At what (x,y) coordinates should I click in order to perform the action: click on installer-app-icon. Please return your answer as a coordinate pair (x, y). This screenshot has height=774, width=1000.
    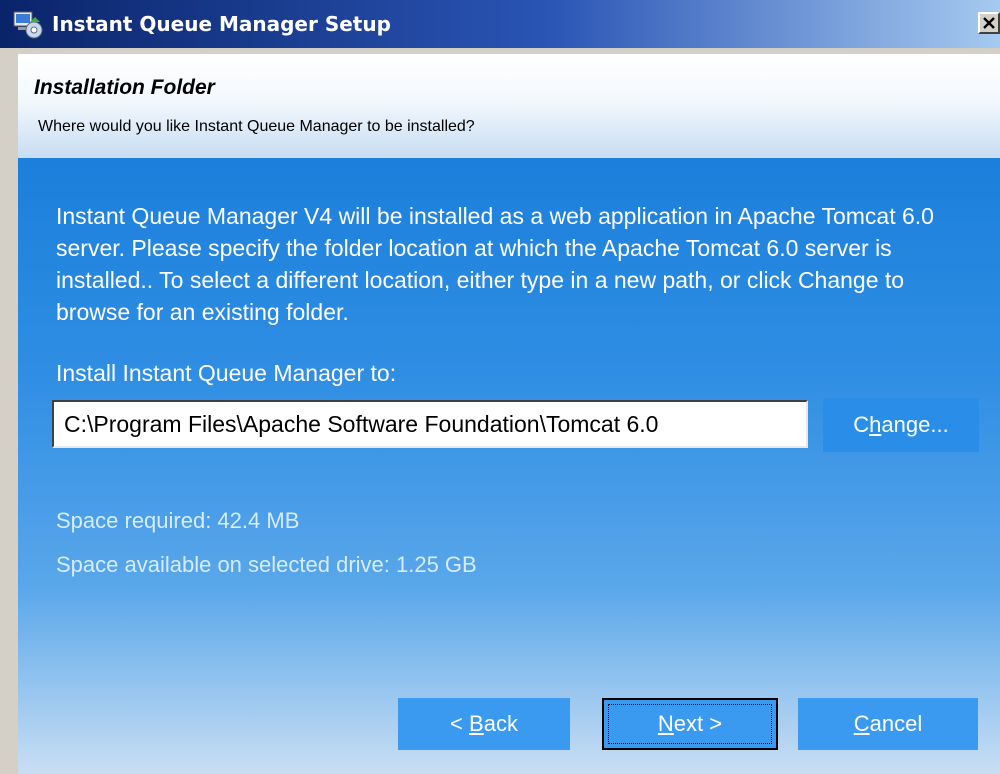
    Looking at the image, I should click on (28, 24).